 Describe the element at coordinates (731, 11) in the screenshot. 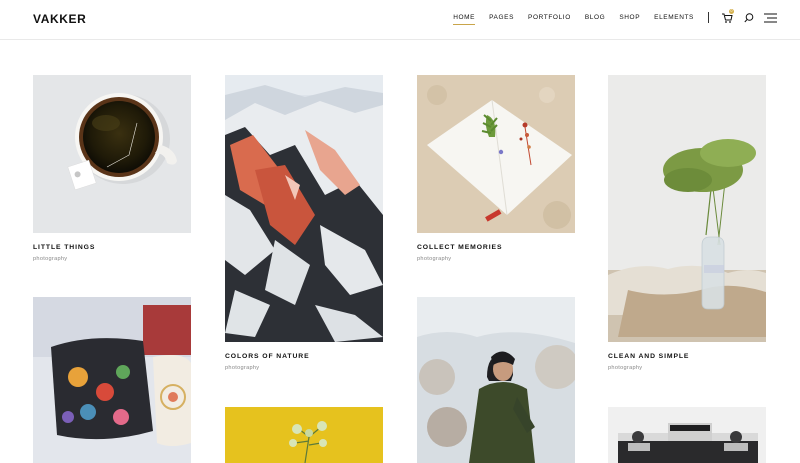

I see `cart-count-badge: 0` at that location.